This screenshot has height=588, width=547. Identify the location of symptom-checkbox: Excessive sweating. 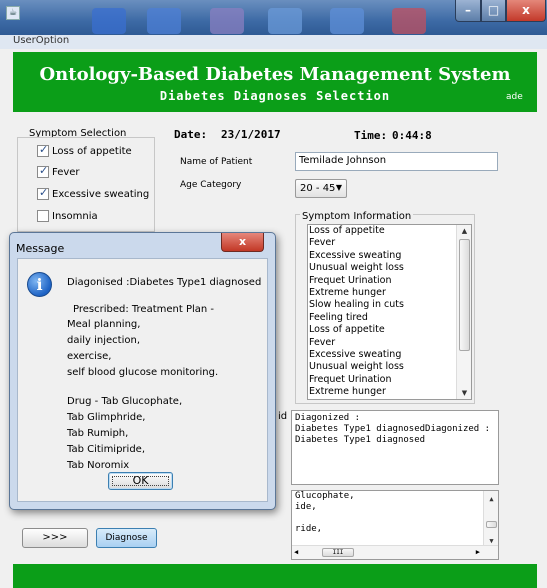
(93, 195).